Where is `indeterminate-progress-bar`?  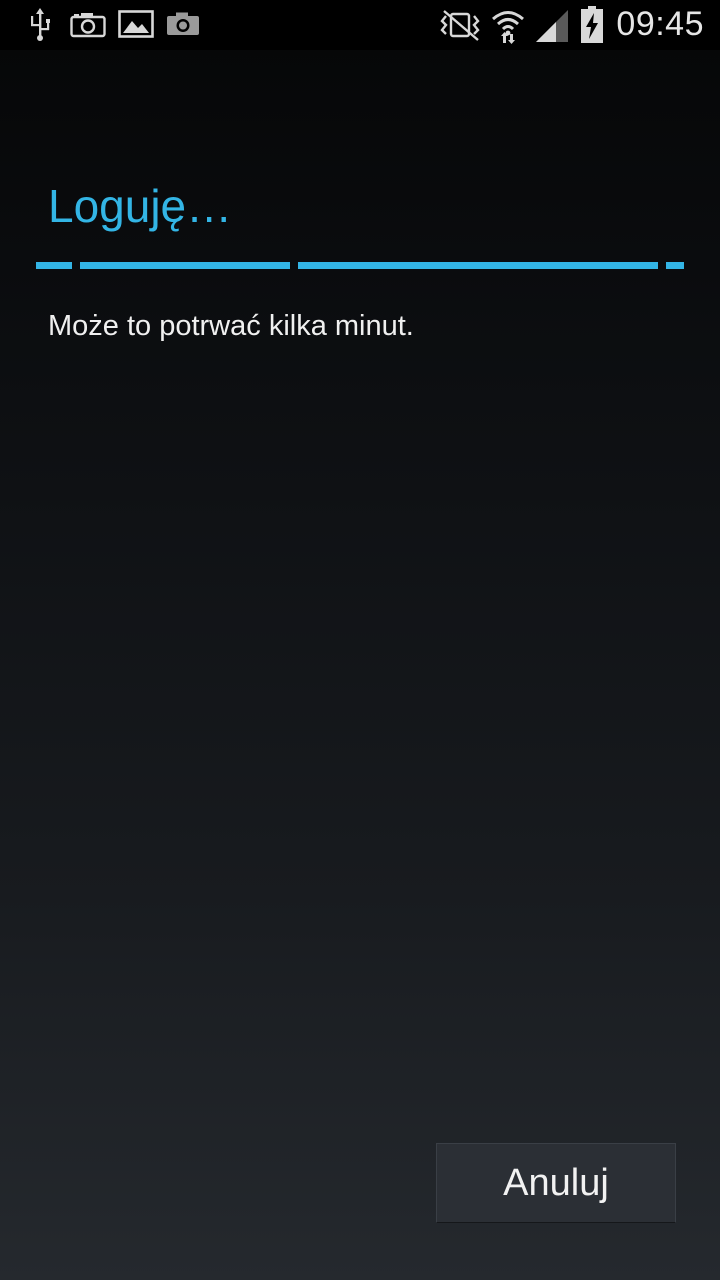
indeterminate-progress-bar is located at coordinates (360, 265).